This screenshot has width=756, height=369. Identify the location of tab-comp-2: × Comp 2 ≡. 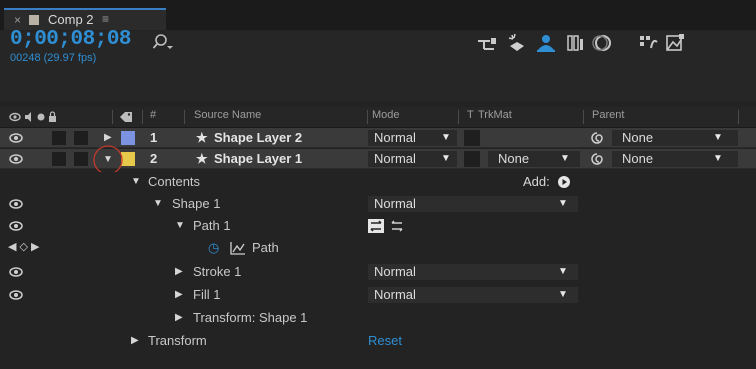
(85, 19).